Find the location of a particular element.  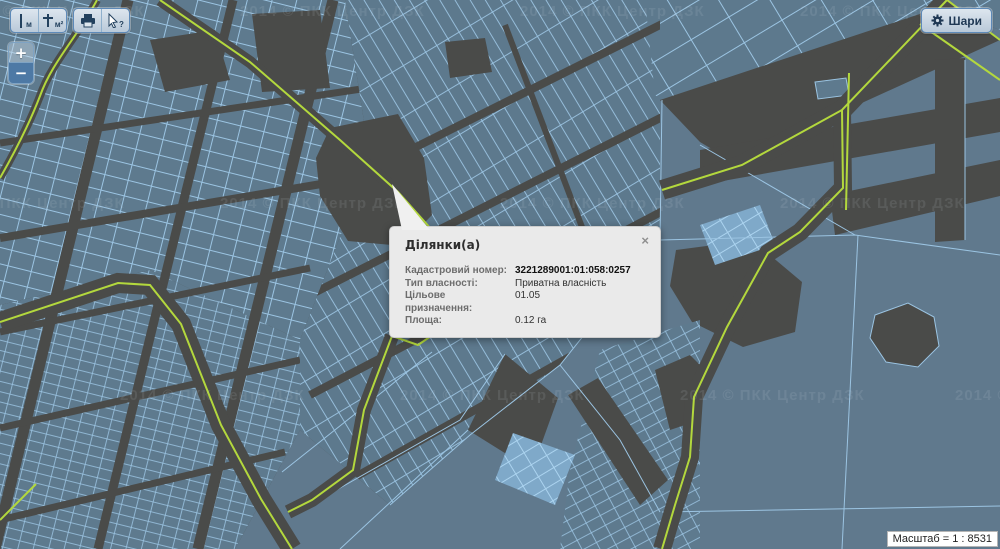

ruler-length-icon is located at coordinates (21, 20).